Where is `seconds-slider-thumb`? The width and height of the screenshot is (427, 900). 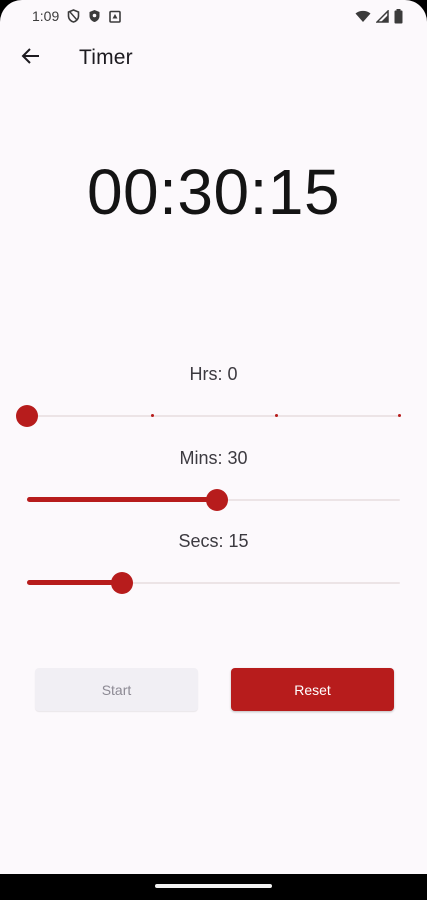 seconds-slider-thumb is located at coordinates (122, 583).